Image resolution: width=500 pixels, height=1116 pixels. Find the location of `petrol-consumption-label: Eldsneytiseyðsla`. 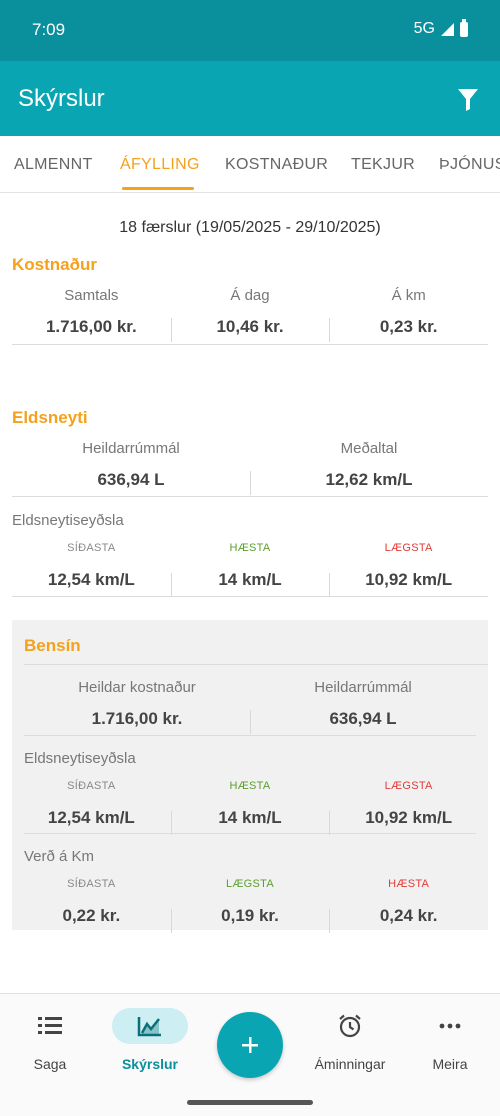

petrol-consumption-label: Eldsneytiseyðsla is located at coordinates (80, 758).